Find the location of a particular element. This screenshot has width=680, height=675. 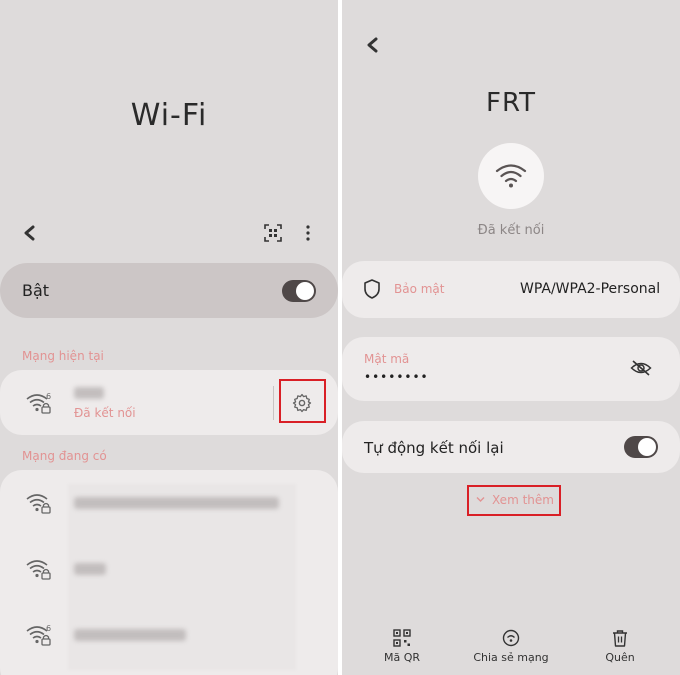

wifi-status-circle is located at coordinates (511, 176).